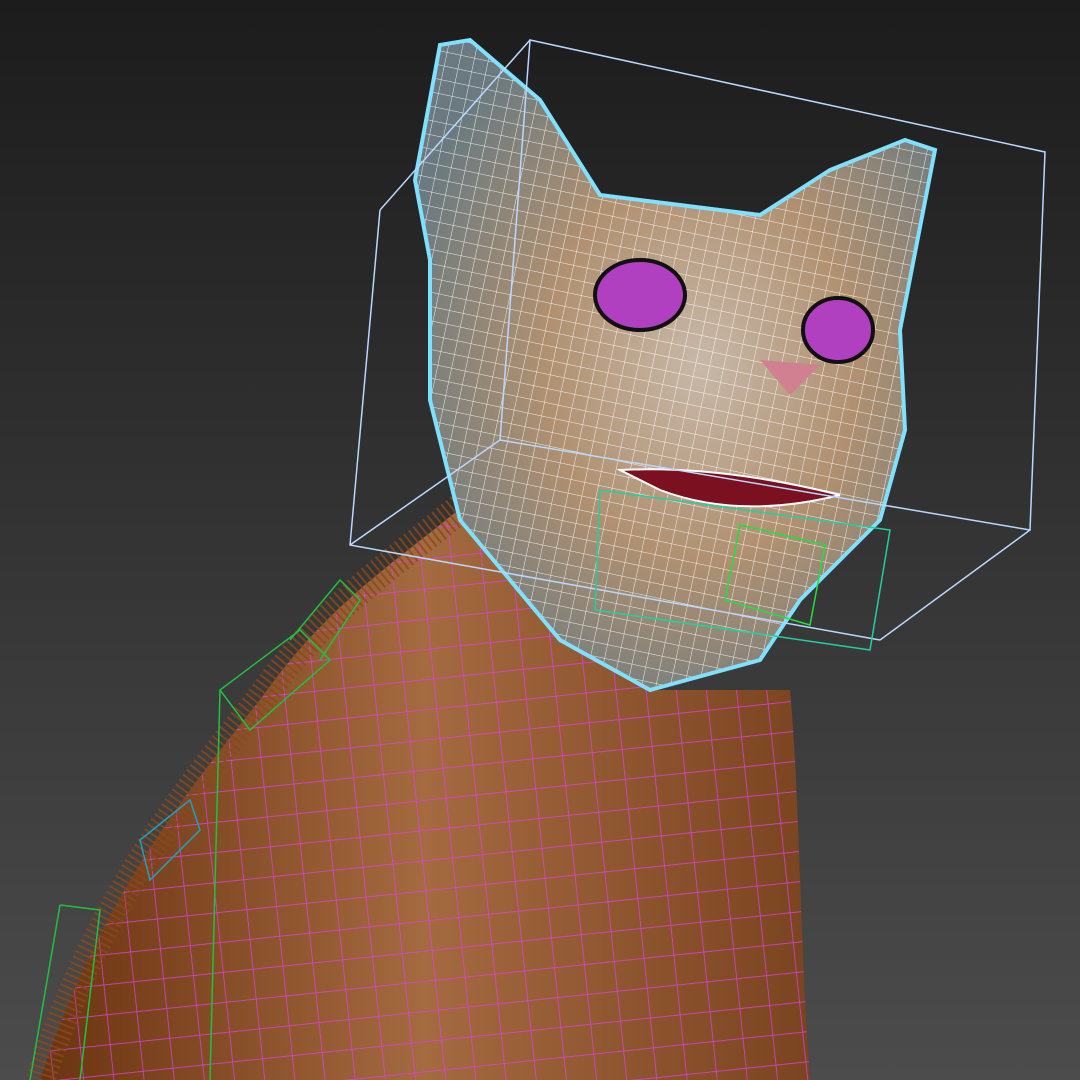 Image resolution: width=1080 pixels, height=1080 pixels. Describe the element at coordinates (838, 330) in the screenshot. I see `right-eye` at that location.